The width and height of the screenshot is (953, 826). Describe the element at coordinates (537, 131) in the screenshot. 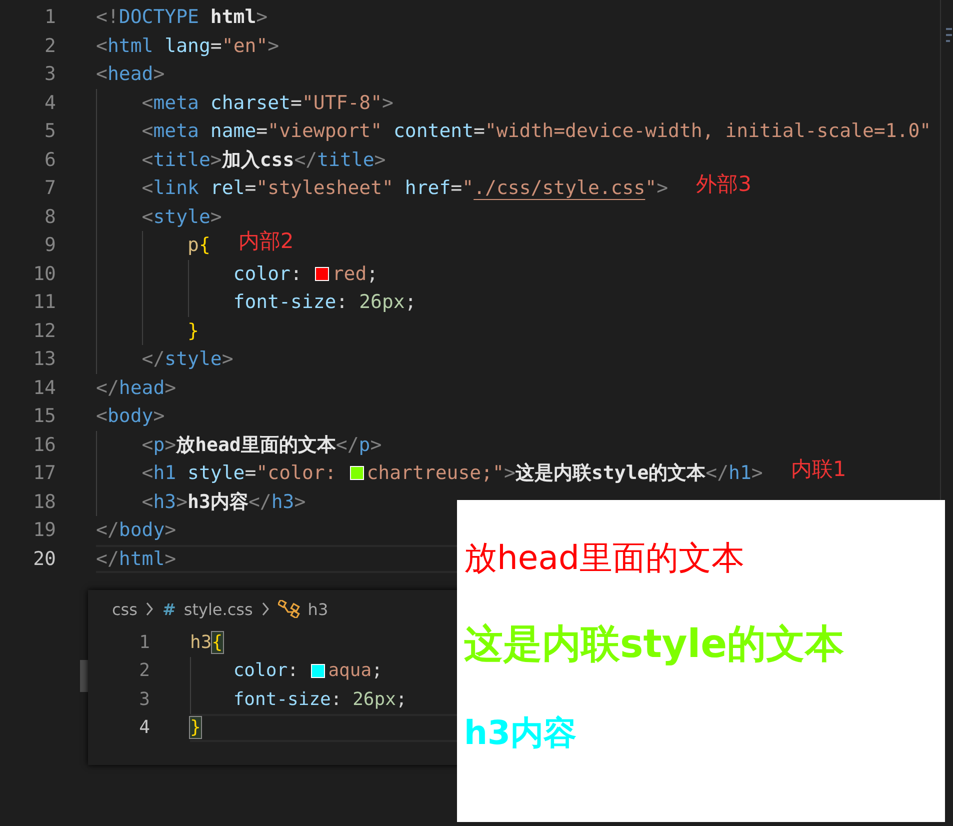

I see `code-text: <meta name="viewport" content="width=device-width, initial-scale=1.0"` at that location.